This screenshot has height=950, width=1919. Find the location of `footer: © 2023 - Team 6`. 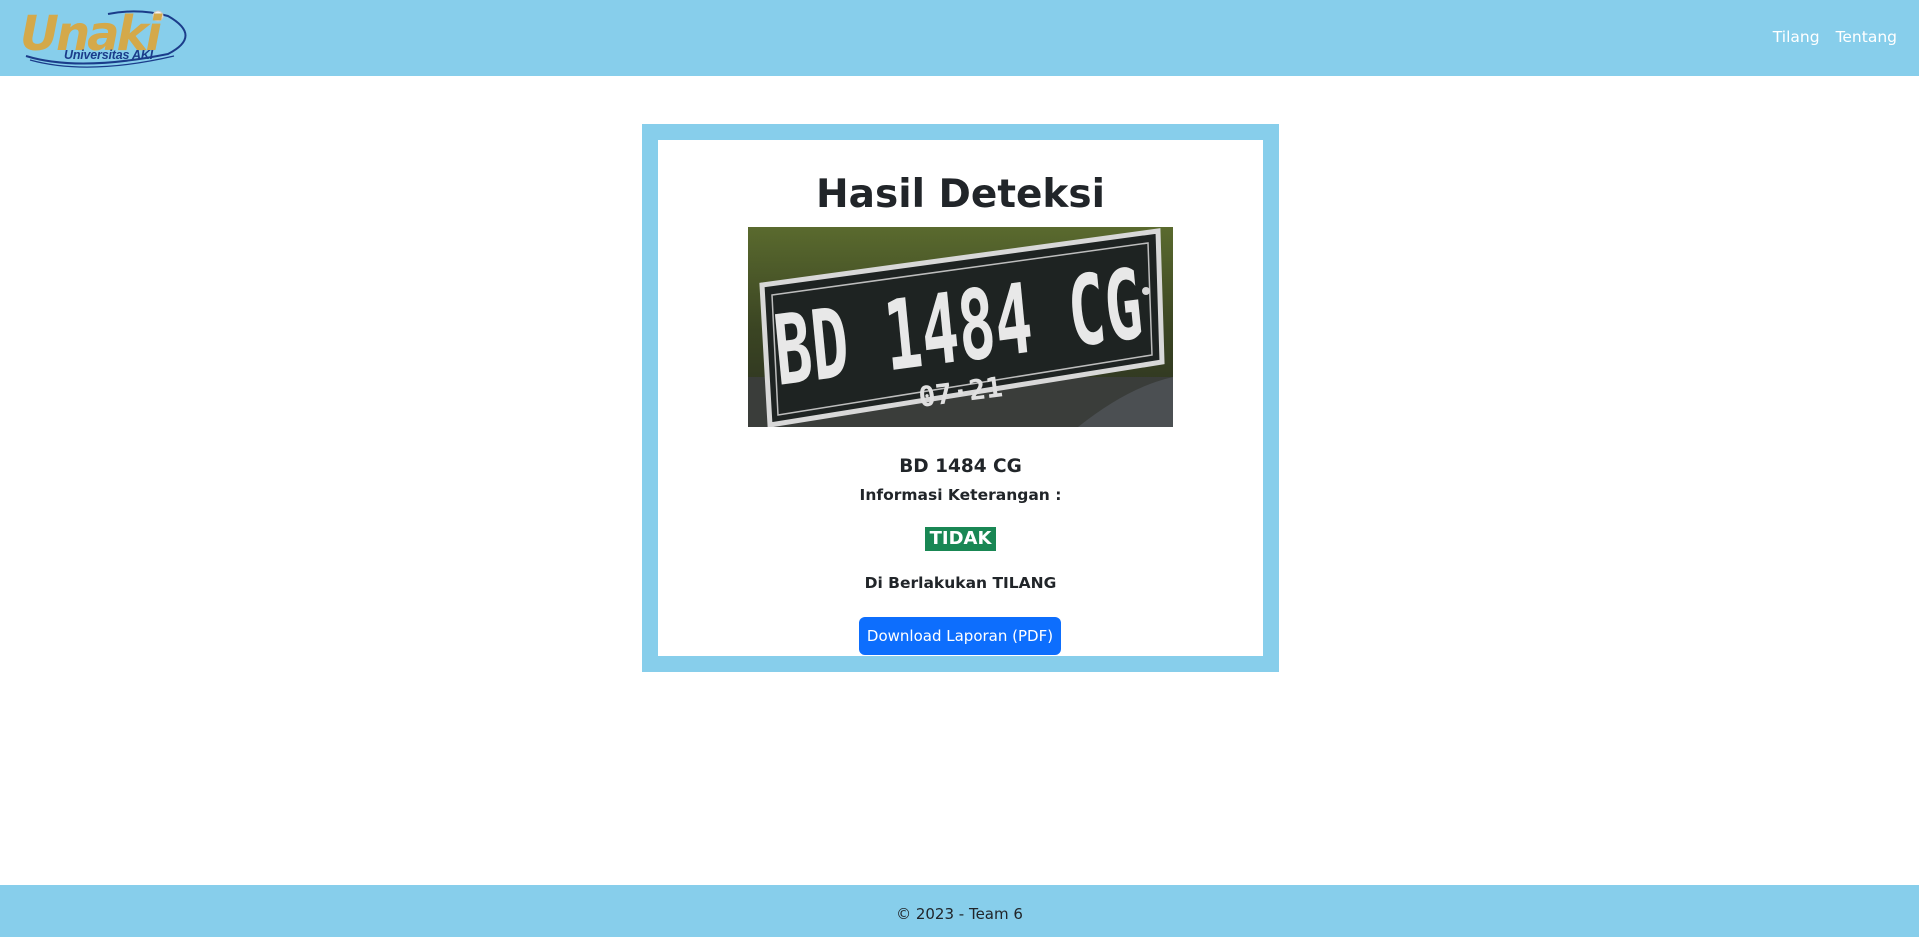

footer: © 2023 - Team 6 is located at coordinates (959, 911).